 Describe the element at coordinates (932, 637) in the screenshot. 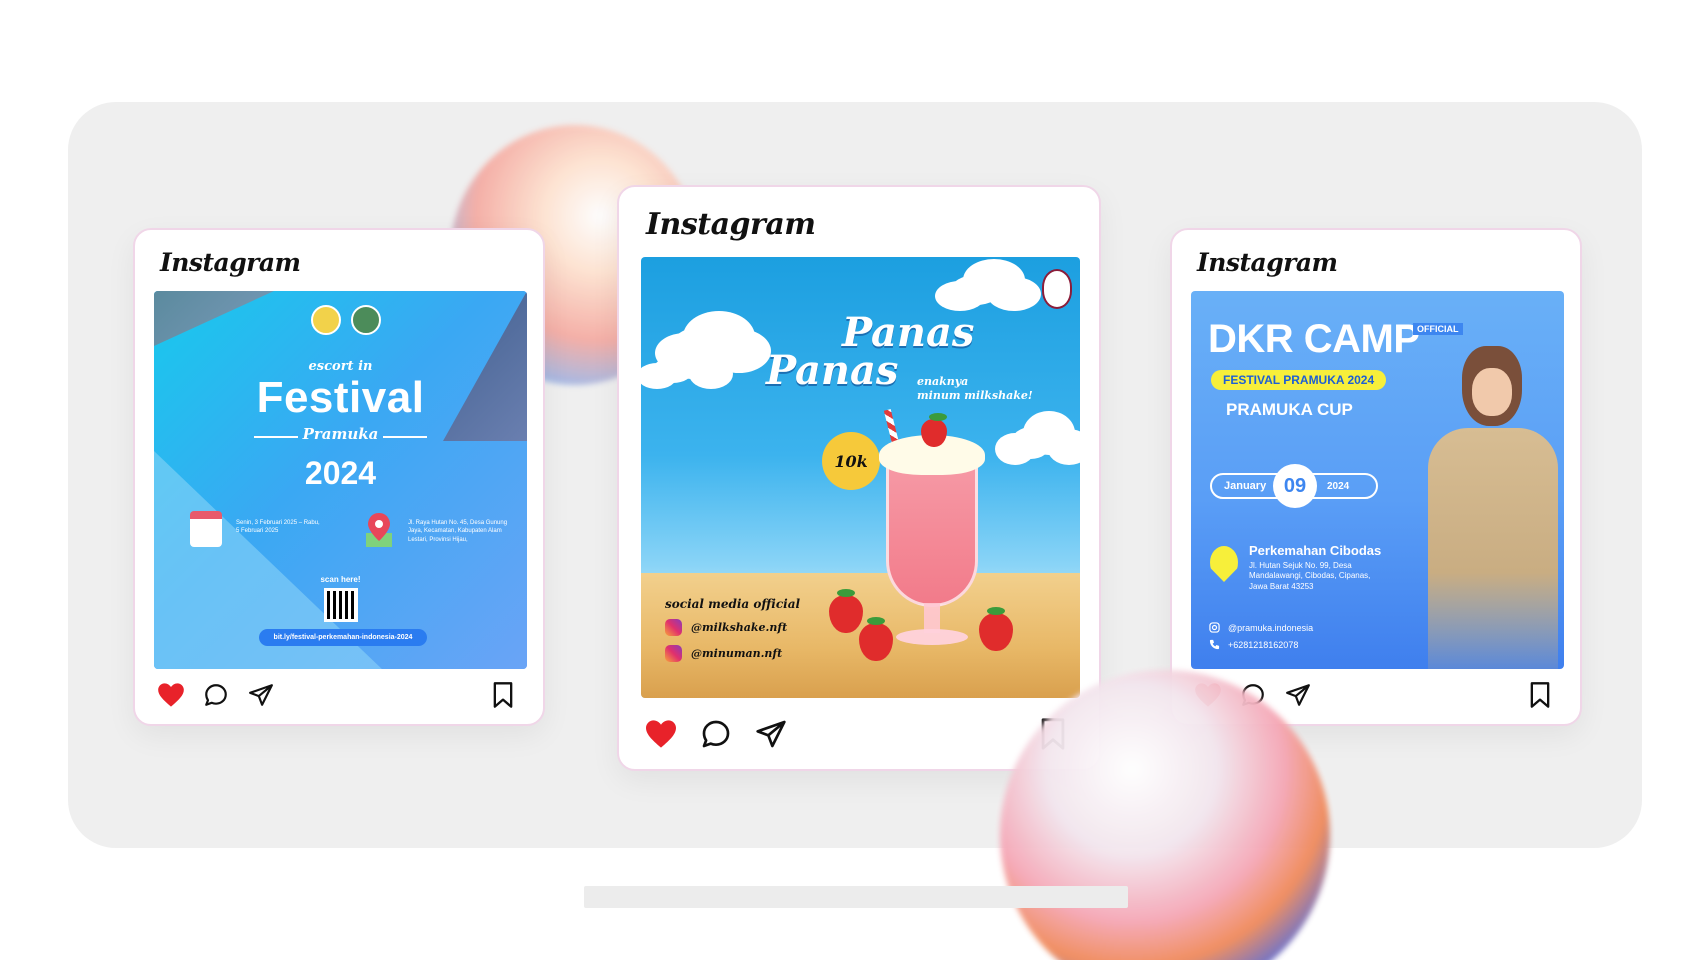

I see `glass-base` at that location.